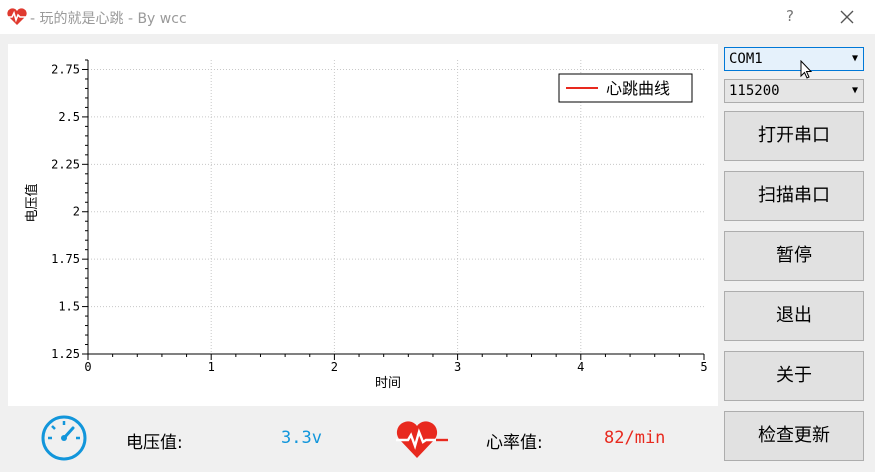 The image size is (875, 472). I want to click on heart-rate-label: 心率值:, so click(514, 443).